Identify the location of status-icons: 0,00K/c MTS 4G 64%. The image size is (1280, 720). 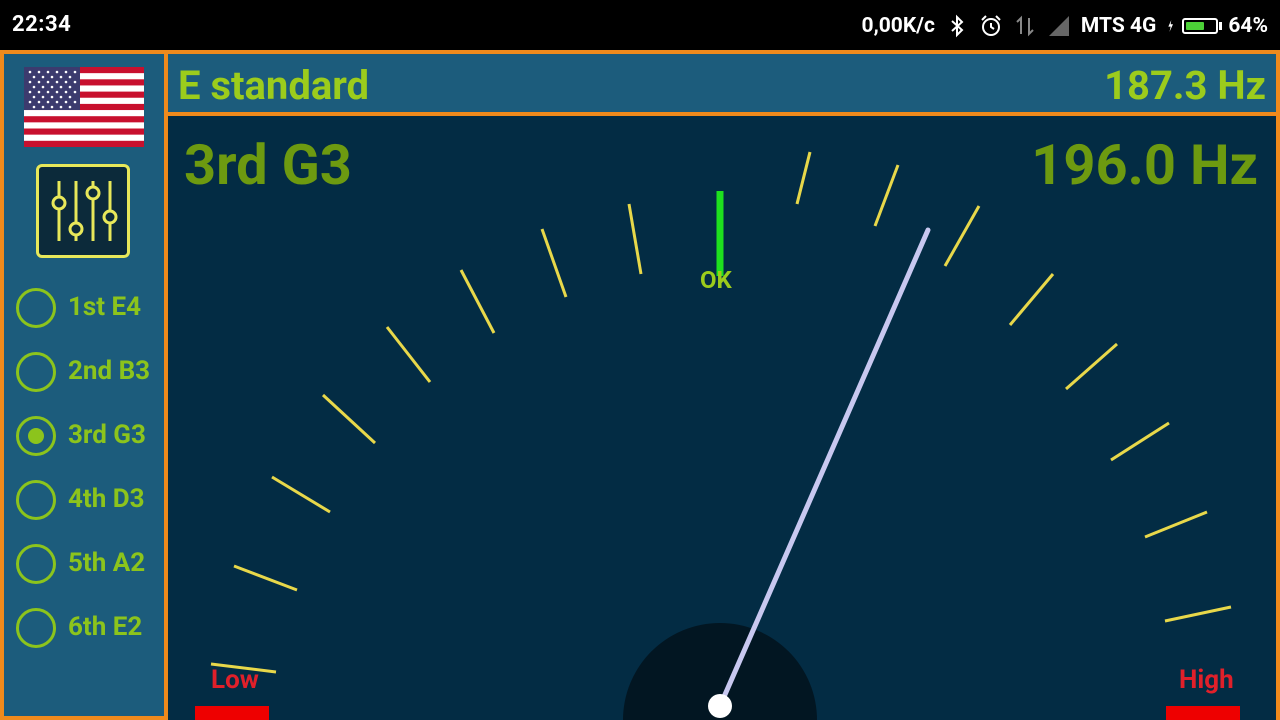
(1060, 26).